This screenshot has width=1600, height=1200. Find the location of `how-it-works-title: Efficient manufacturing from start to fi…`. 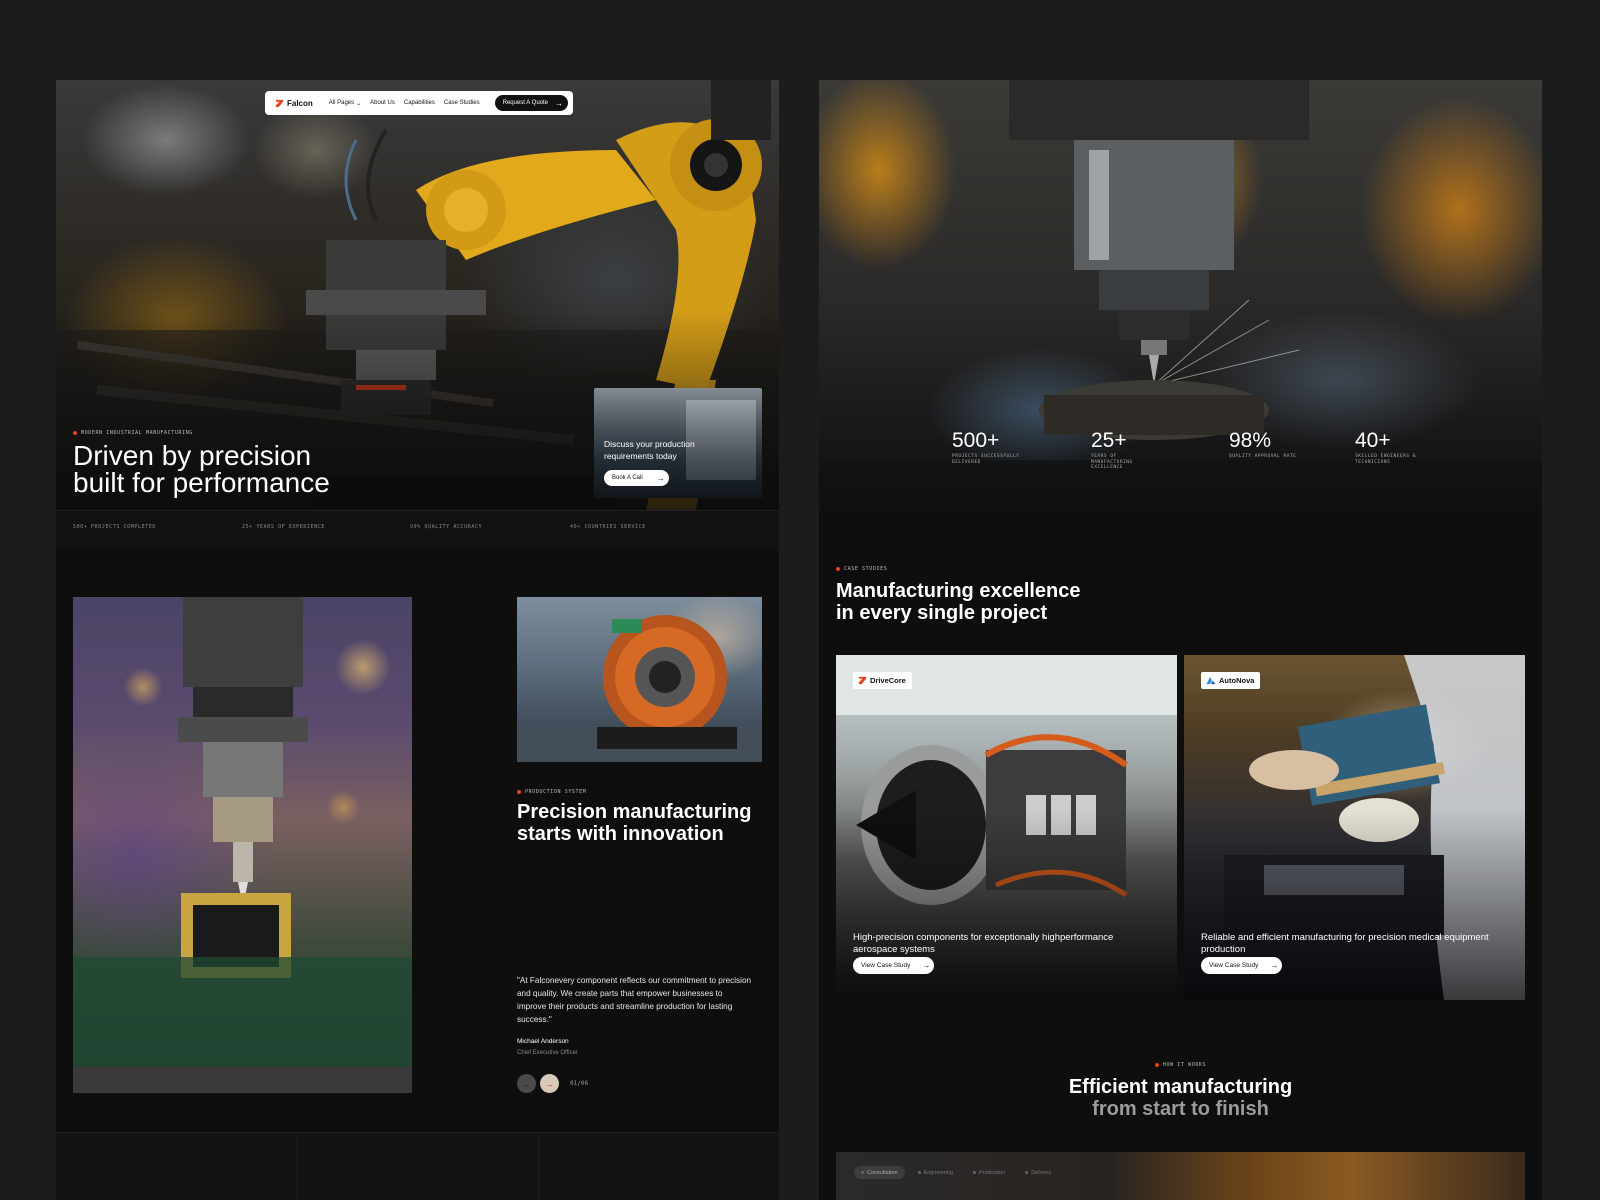

how-it-works-title: Efficient manufacturing from start to fi… is located at coordinates (1180, 1098).